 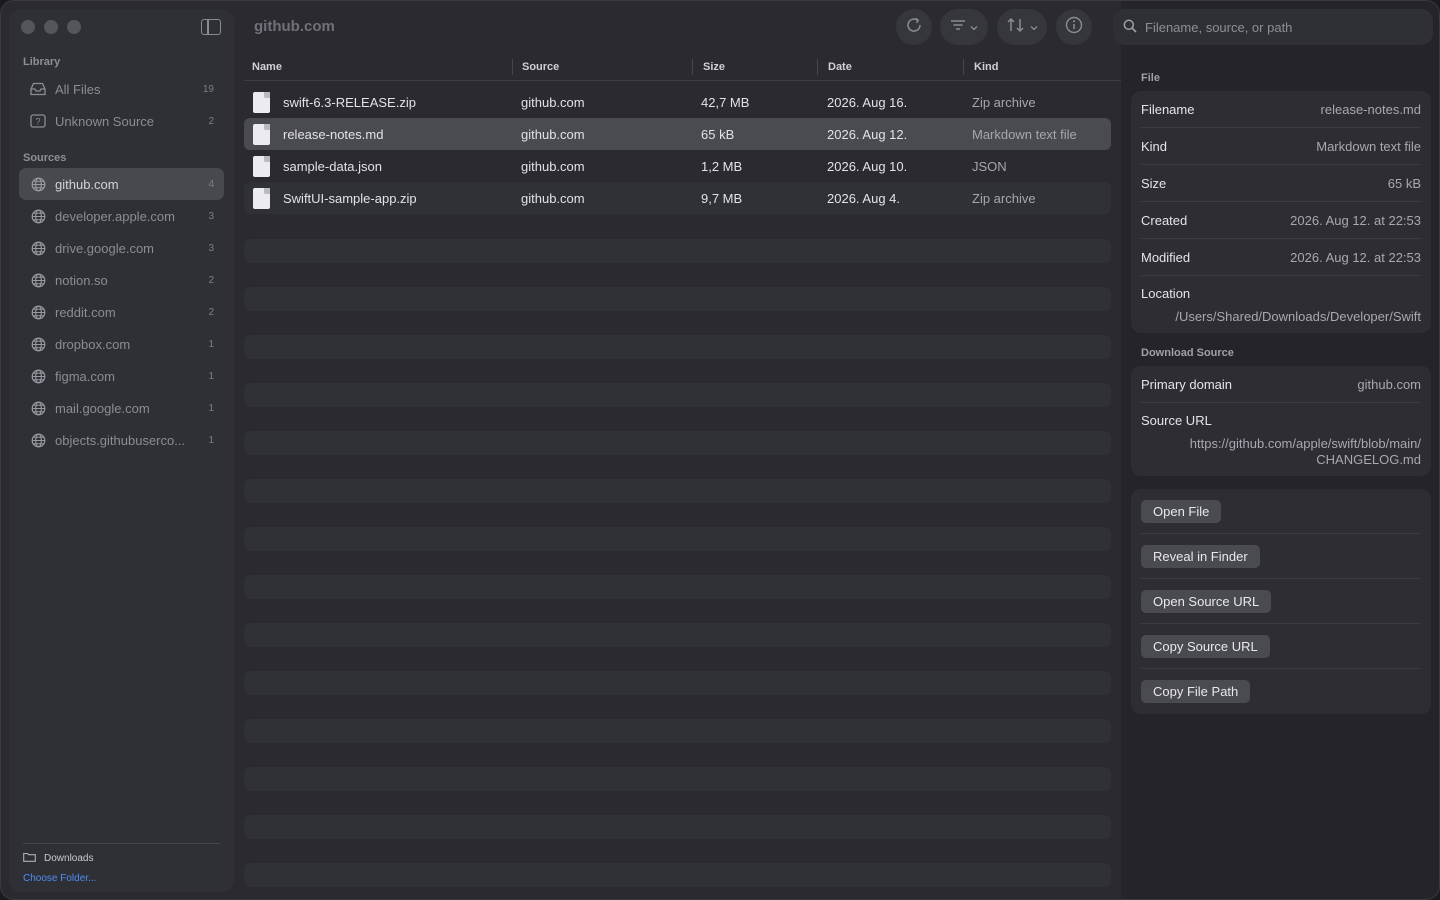 I want to click on library-list: All Files 19 ? Unknown Source 2, so click(x=121, y=105).